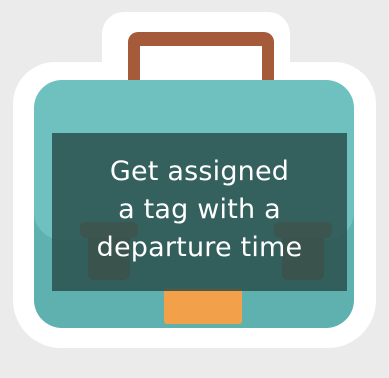 This screenshot has height=378, width=389. I want to click on caption-line-2: a tag with a, so click(199, 209).